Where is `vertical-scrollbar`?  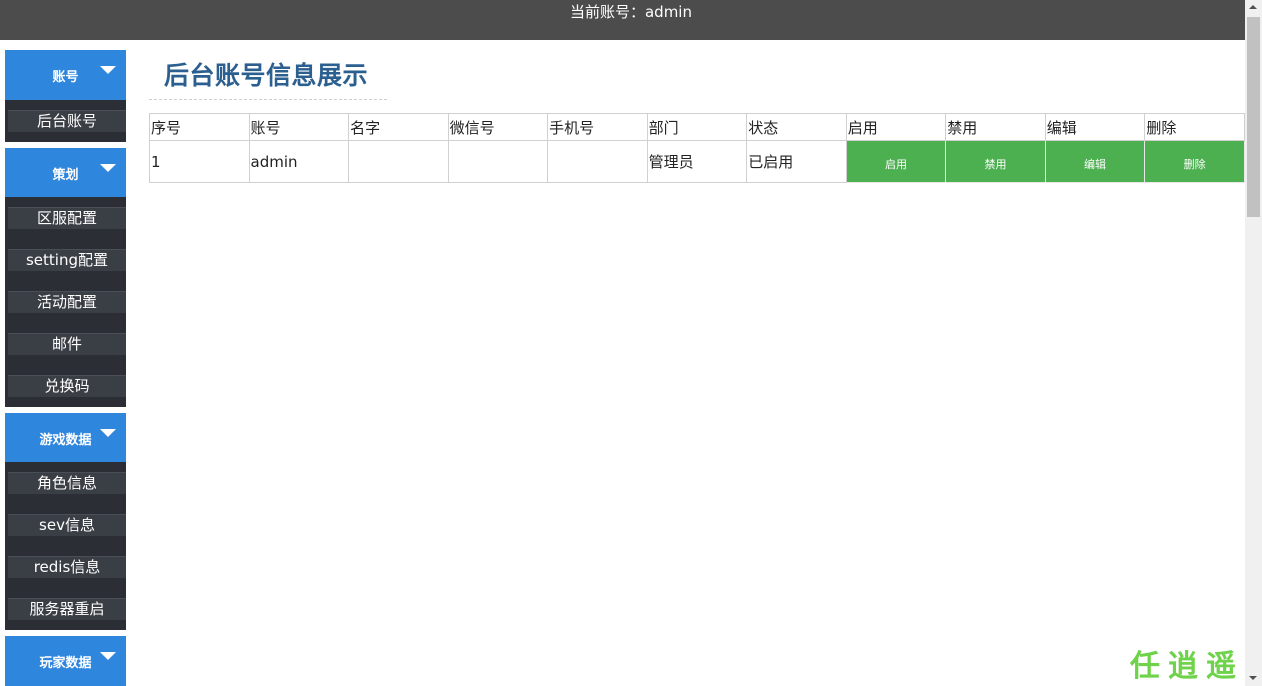
vertical-scrollbar is located at coordinates (1253, 343).